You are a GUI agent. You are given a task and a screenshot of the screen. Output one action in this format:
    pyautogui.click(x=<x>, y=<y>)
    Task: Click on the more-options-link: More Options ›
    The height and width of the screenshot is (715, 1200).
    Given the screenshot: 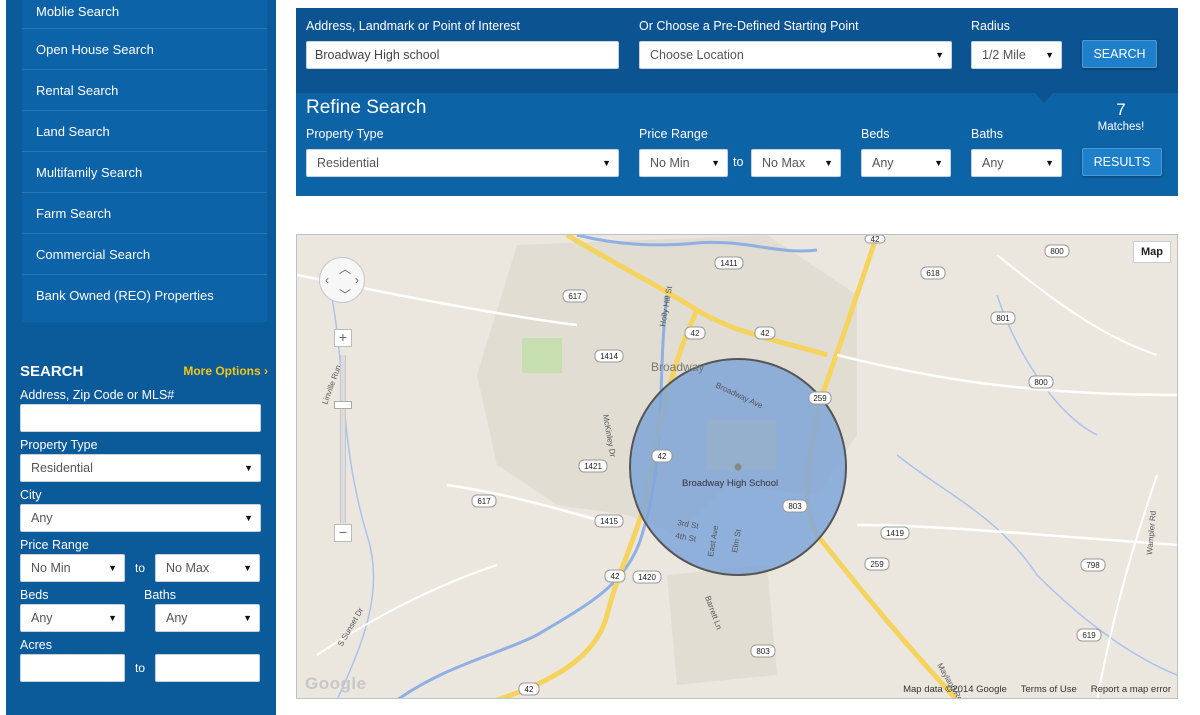 What is the action you would take?
    pyautogui.click(x=225, y=371)
    